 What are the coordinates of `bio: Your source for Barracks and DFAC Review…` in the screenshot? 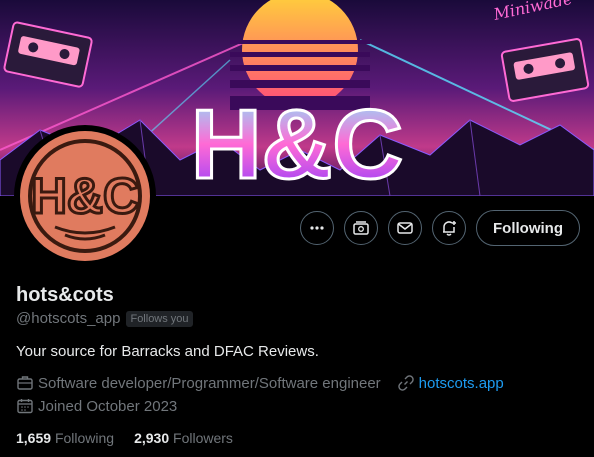 It's located at (167, 351).